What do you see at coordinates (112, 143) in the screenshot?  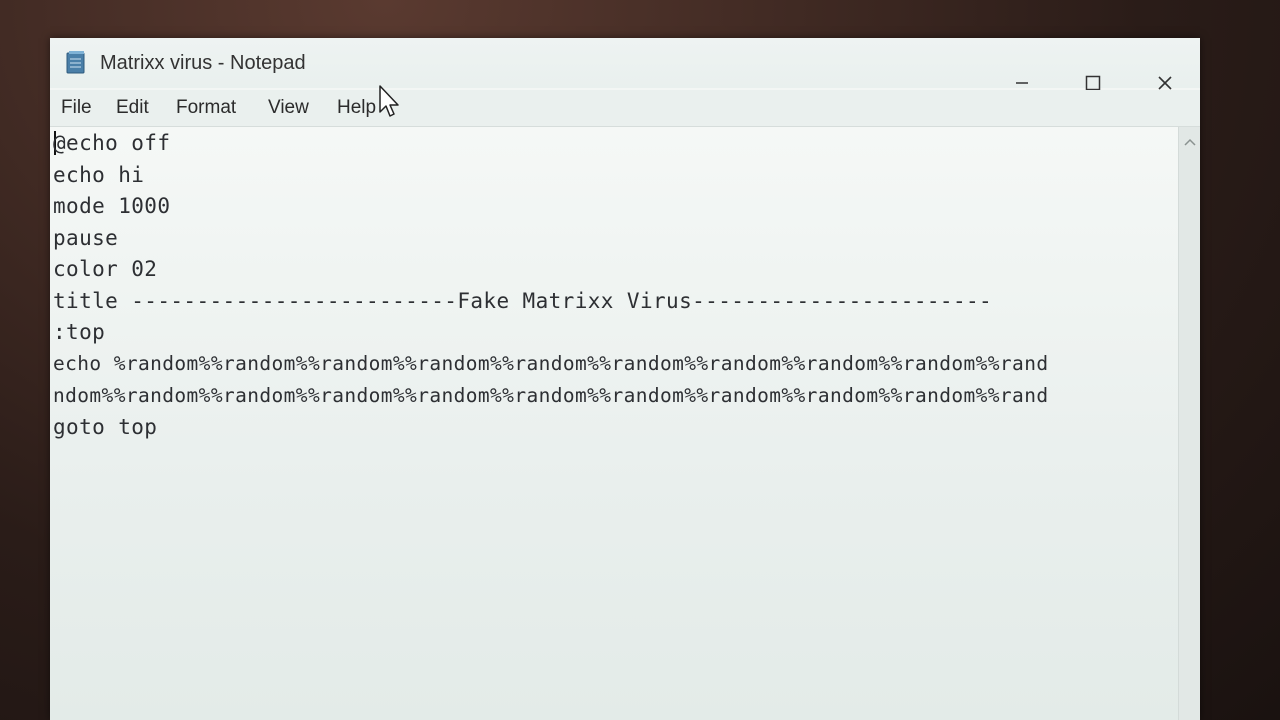 I see `editor-line: @echo off` at bounding box center [112, 143].